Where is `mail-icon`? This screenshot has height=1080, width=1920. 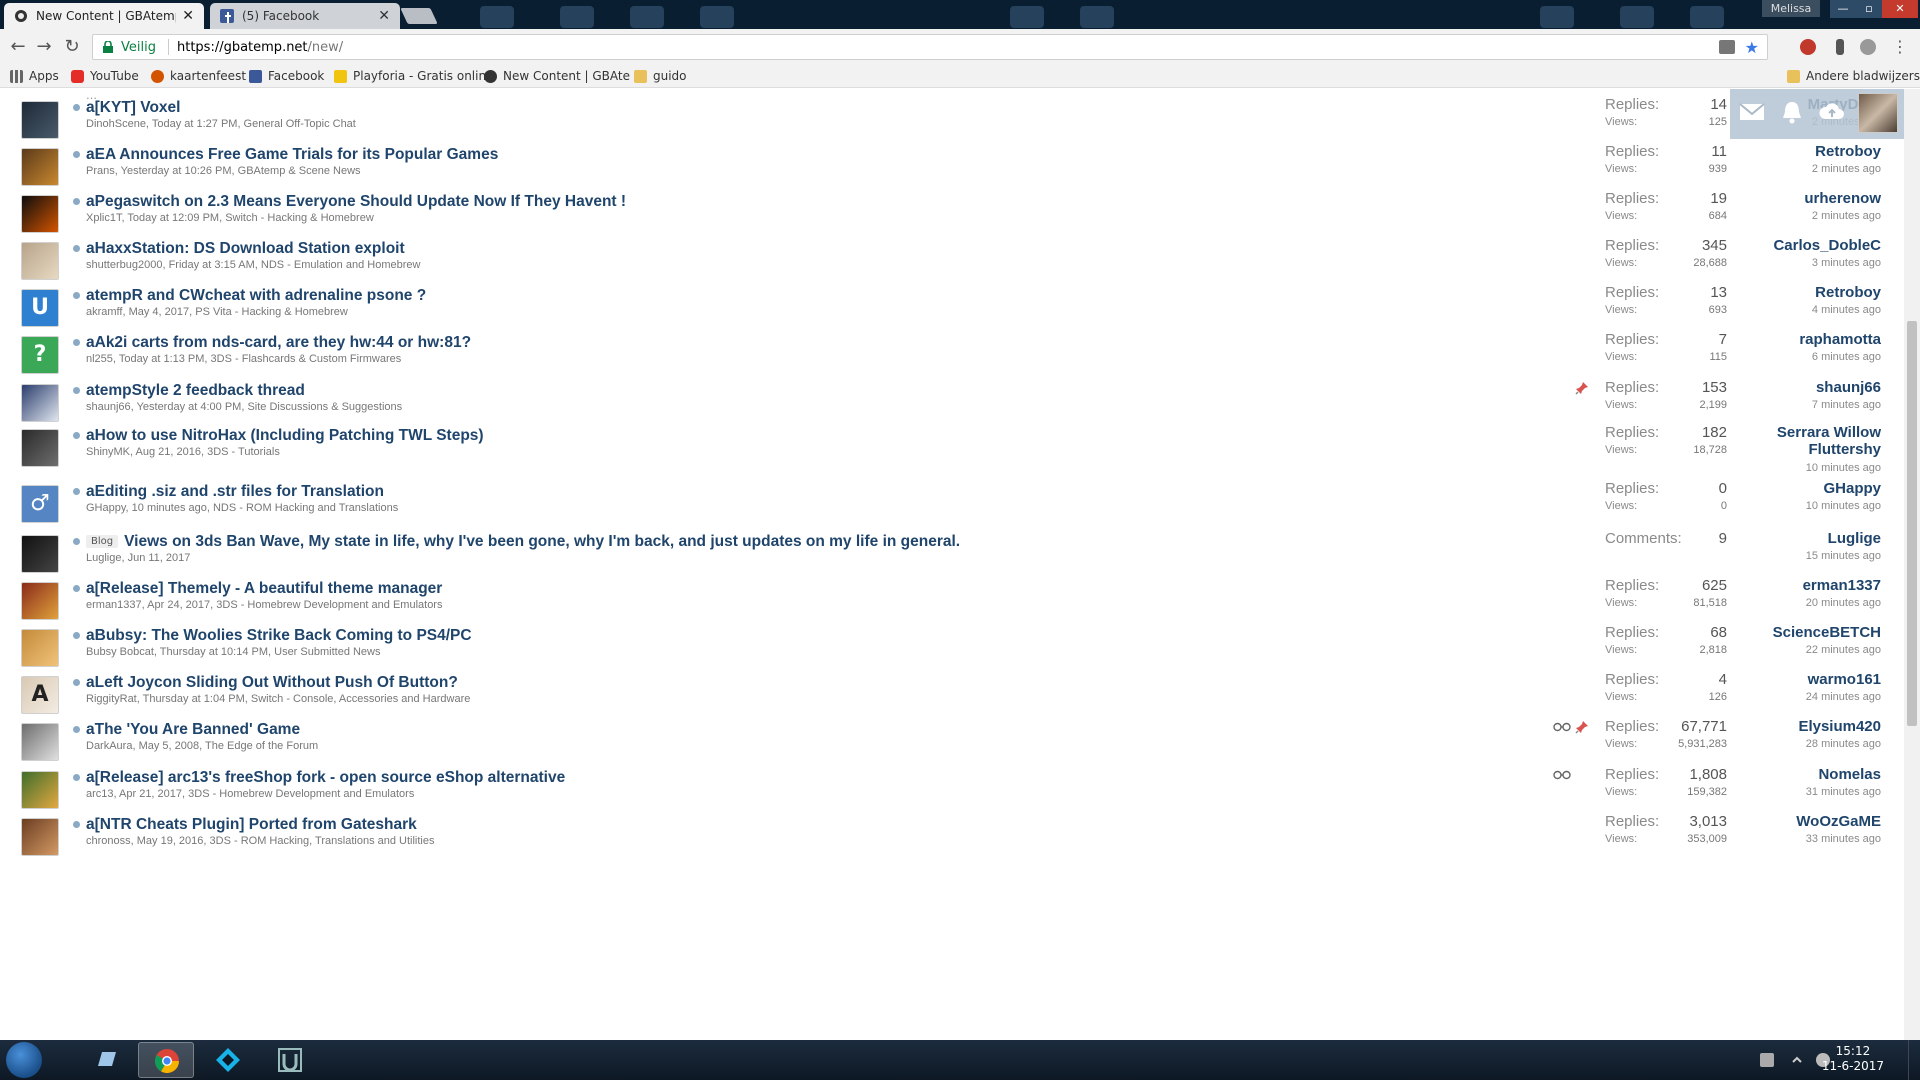
mail-icon is located at coordinates (1752, 112).